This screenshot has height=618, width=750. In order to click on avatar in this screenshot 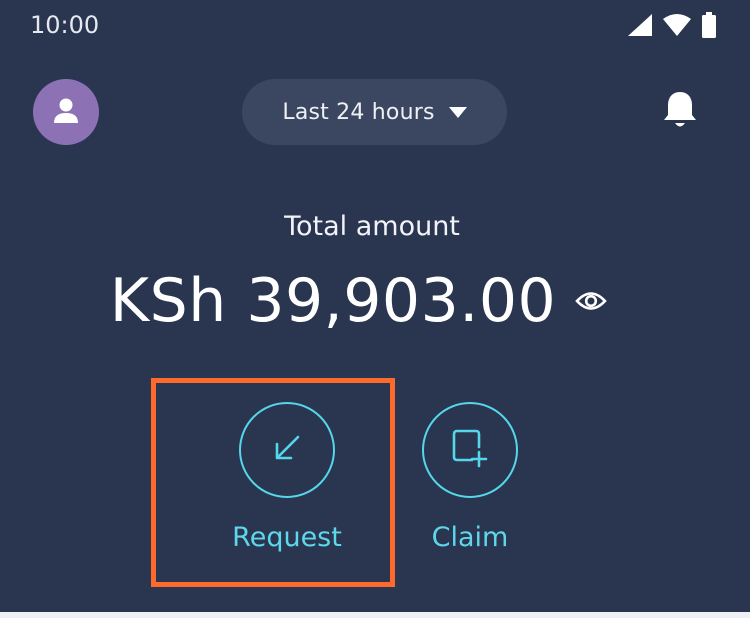, I will do `click(66, 112)`.